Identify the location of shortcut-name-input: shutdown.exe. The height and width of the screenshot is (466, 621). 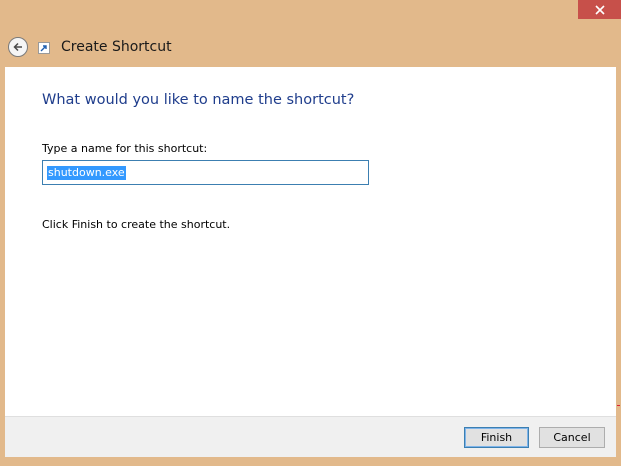
(205, 172).